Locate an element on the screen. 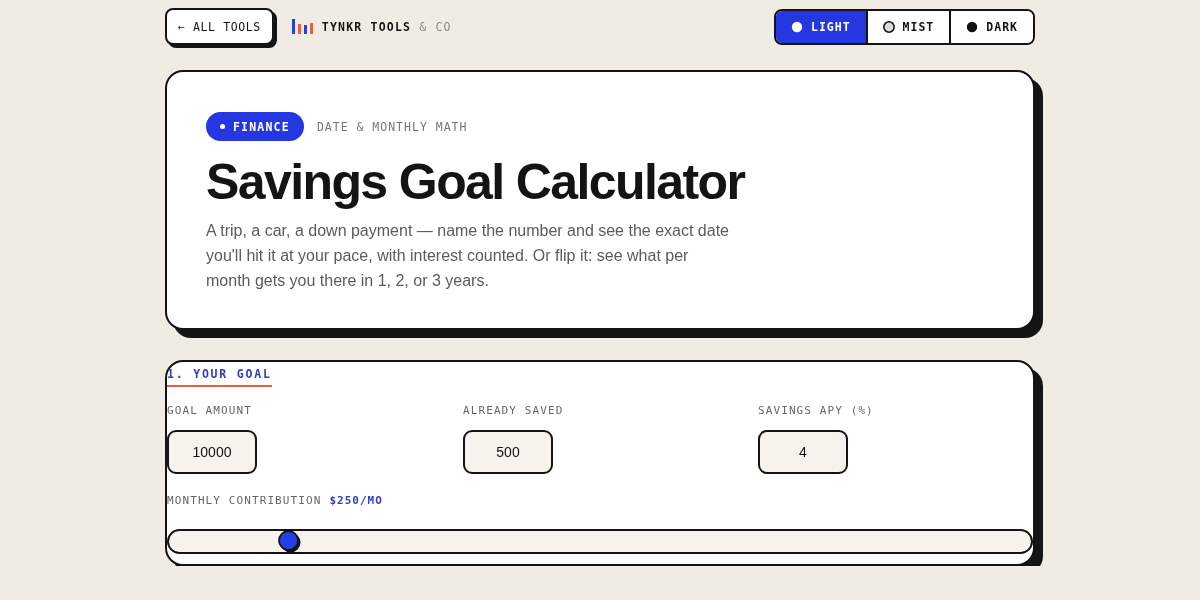  theme-option-button: LIGHT is located at coordinates (820, 26).